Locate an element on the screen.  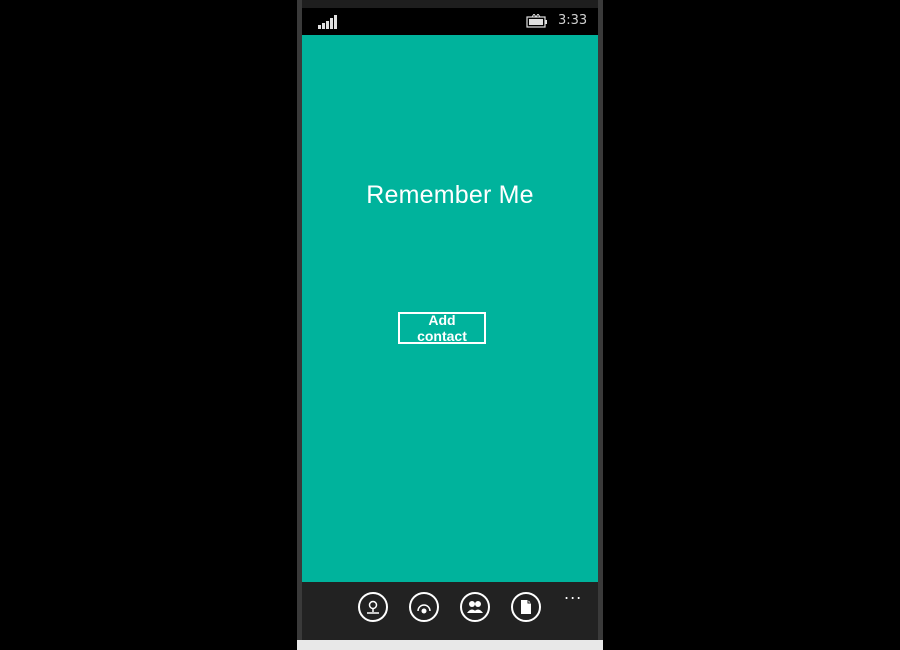
page-title: Remember Me is located at coordinates (450, 195).